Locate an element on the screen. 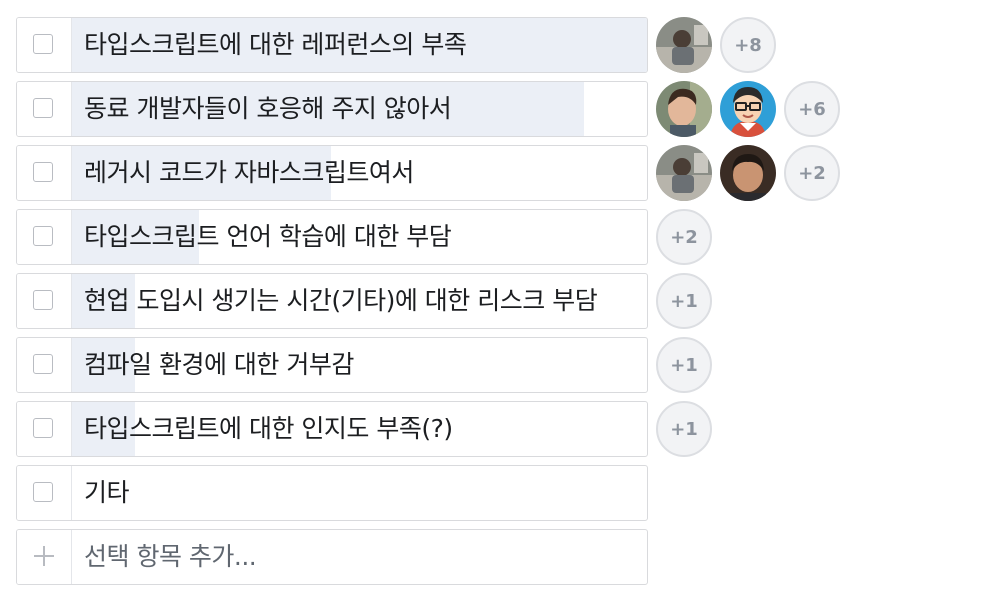  poll-option-row: 타입스크립트에 대한 인지도 부족(?) +1 is located at coordinates (496, 429).